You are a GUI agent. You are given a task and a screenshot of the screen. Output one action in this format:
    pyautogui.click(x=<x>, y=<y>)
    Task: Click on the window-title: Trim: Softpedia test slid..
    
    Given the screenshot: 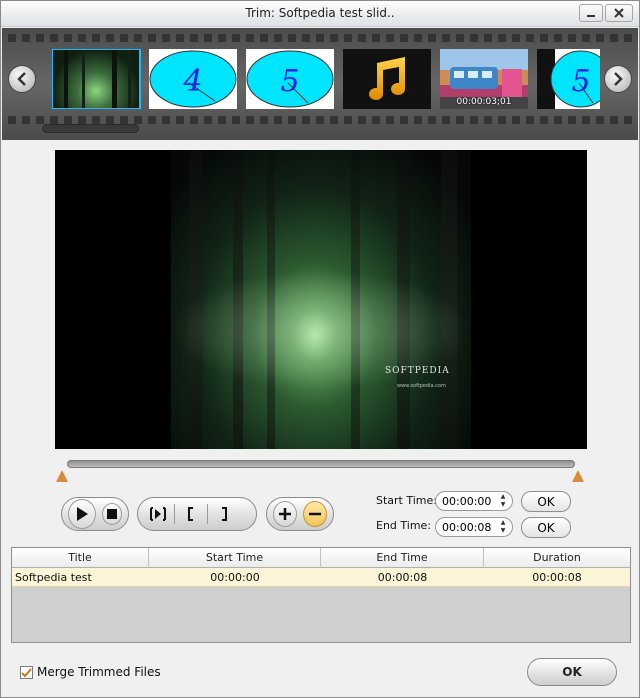 What is the action you would take?
    pyautogui.click(x=320, y=13)
    